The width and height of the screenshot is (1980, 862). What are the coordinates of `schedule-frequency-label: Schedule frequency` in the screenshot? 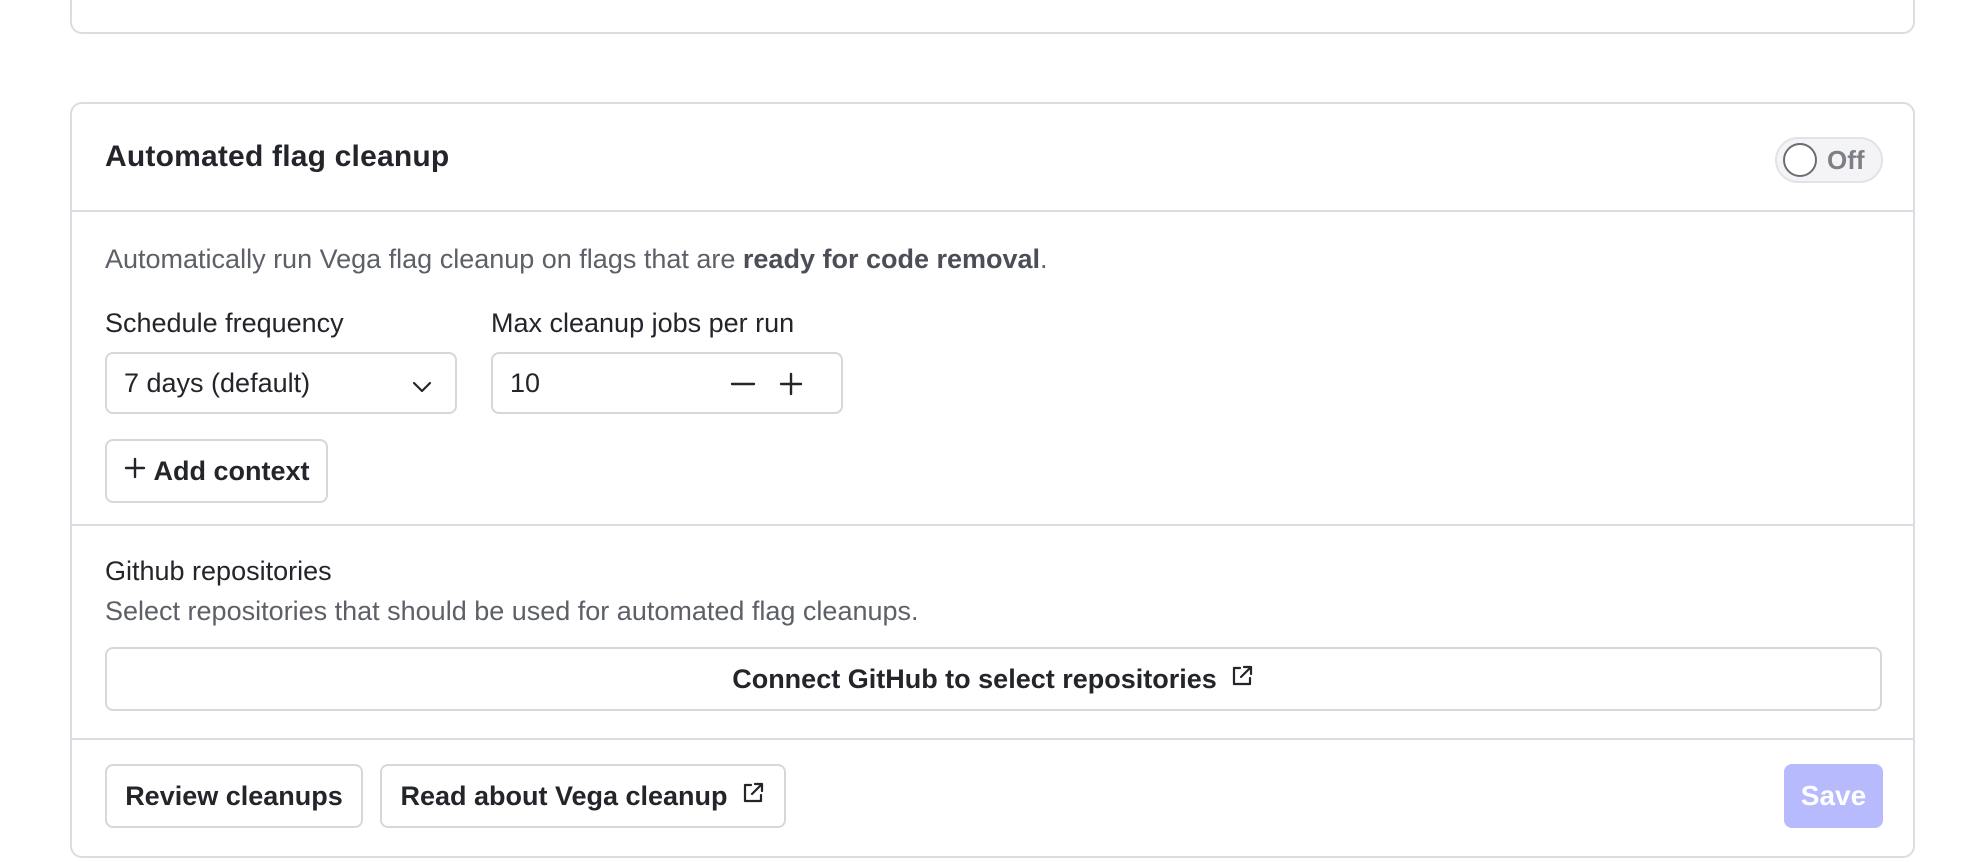 It's located at (224, 323).